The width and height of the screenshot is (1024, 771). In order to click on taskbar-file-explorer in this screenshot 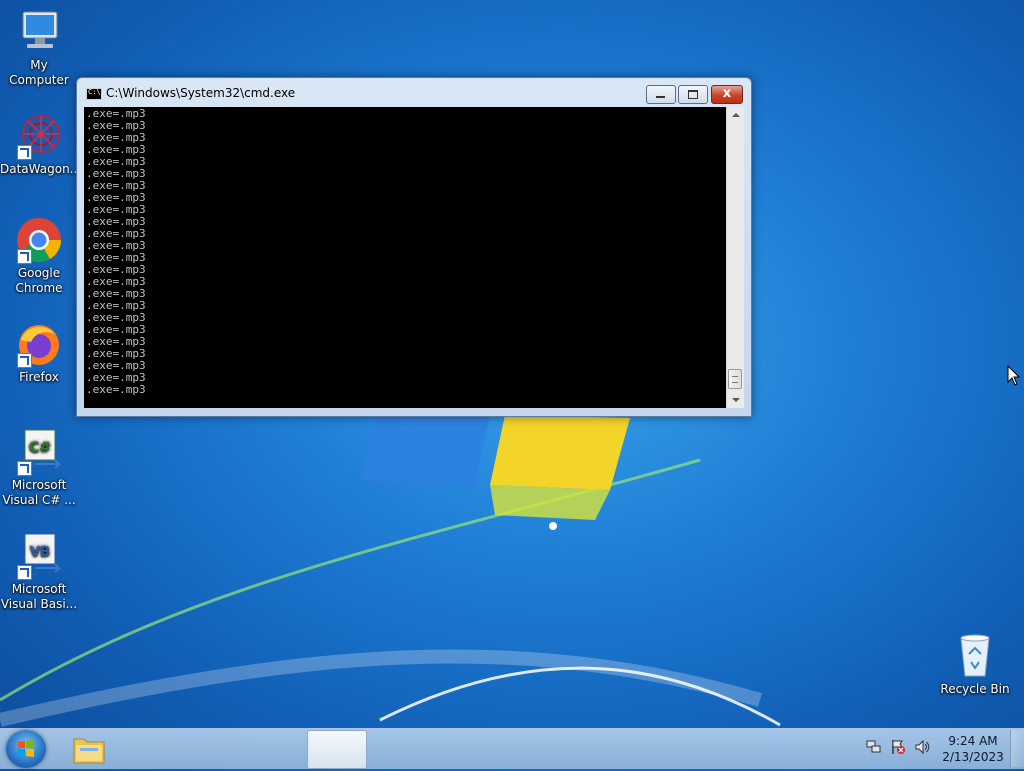, I will do `click(89, 749)`.